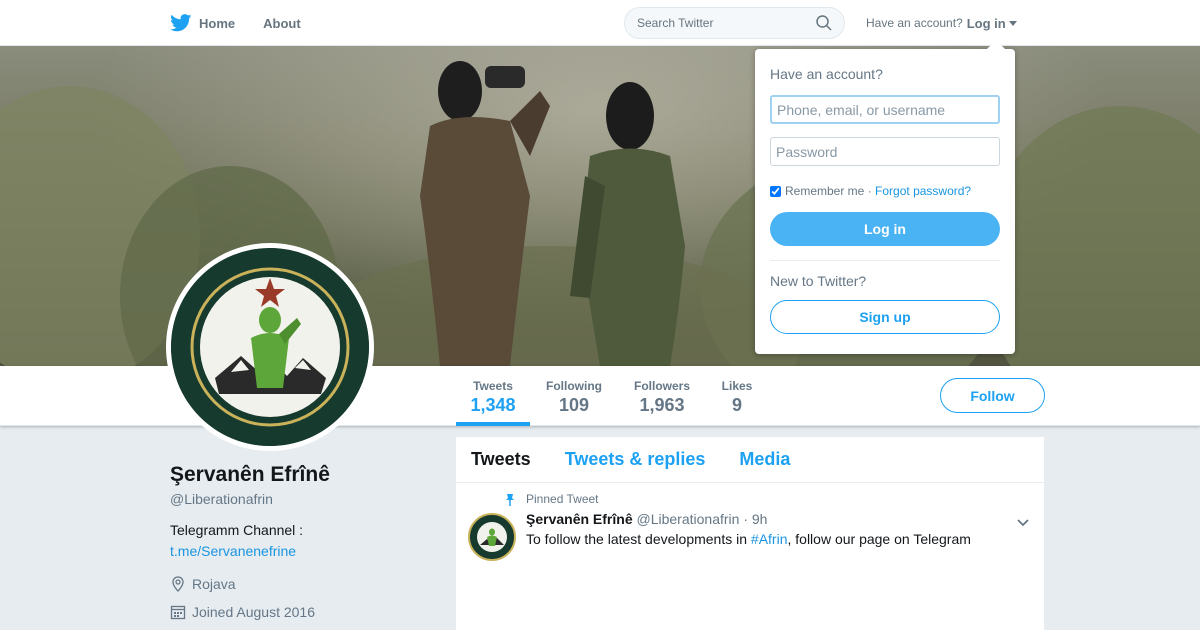 The height and width of the screenshot is (630, 1200). Describe the element at coordinates (237, 530) in the screenshot. I see `profile-bio: Telegramm Channel :` at that location.